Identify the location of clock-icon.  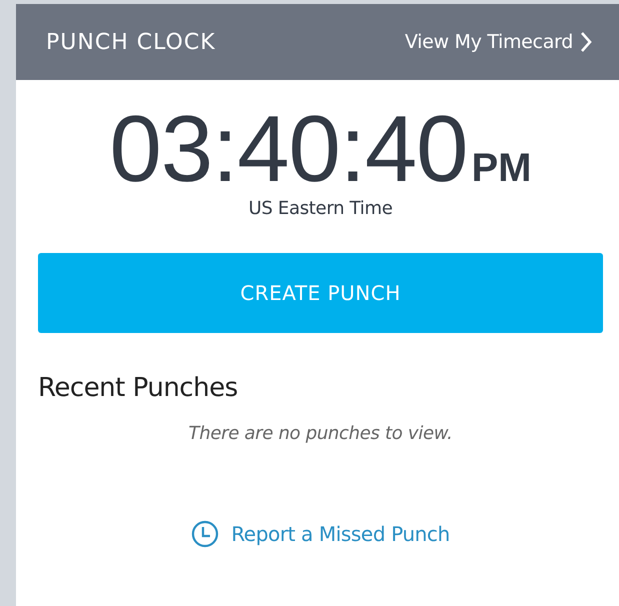
(205, 534).